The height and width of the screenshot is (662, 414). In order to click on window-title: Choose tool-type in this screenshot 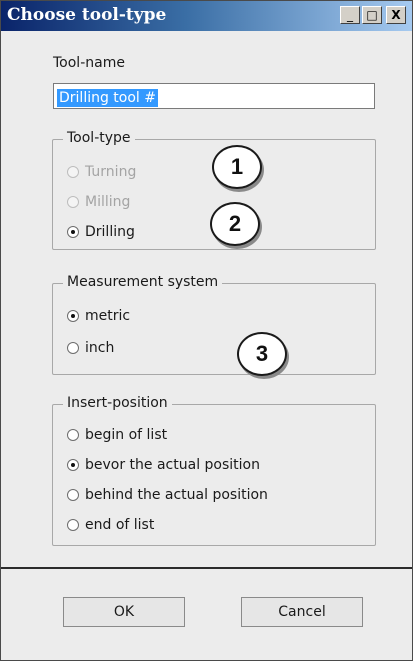, I will do `click(87, 15)`.